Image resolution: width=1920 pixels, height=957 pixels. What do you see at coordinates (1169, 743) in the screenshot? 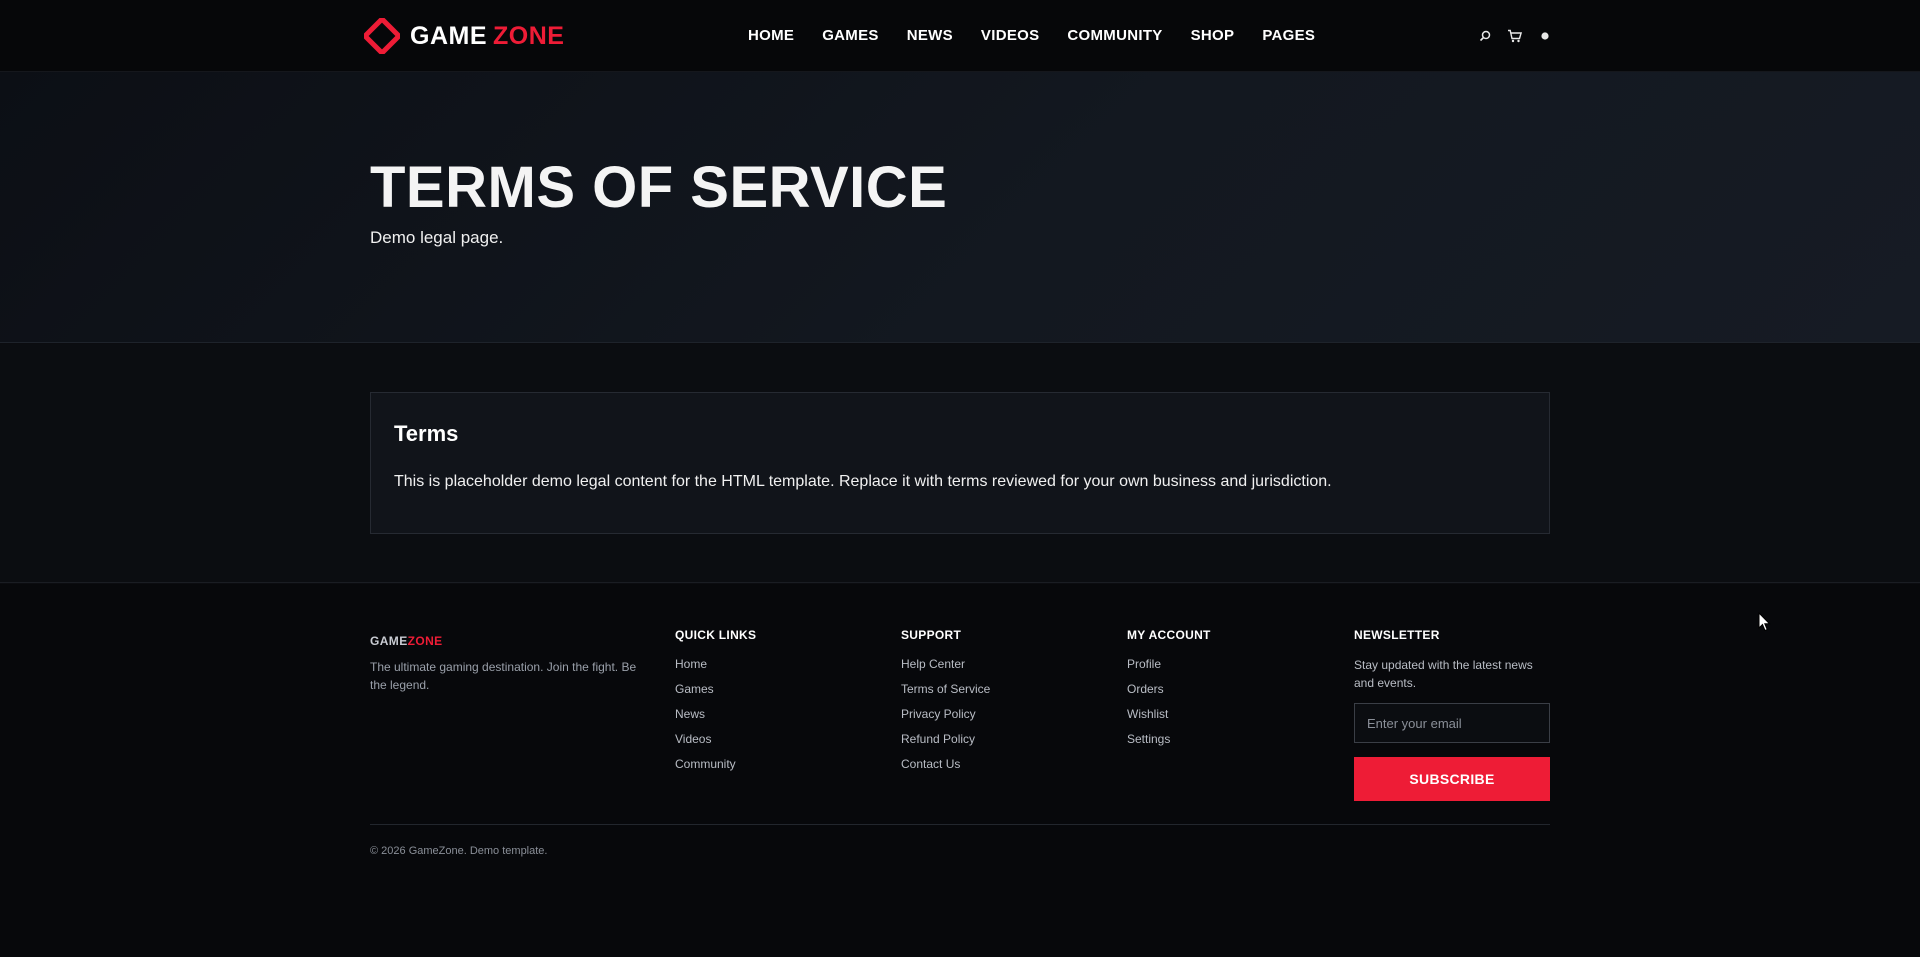
I see `footer-link-settings: Settings` at bounding box center [1169, 743].